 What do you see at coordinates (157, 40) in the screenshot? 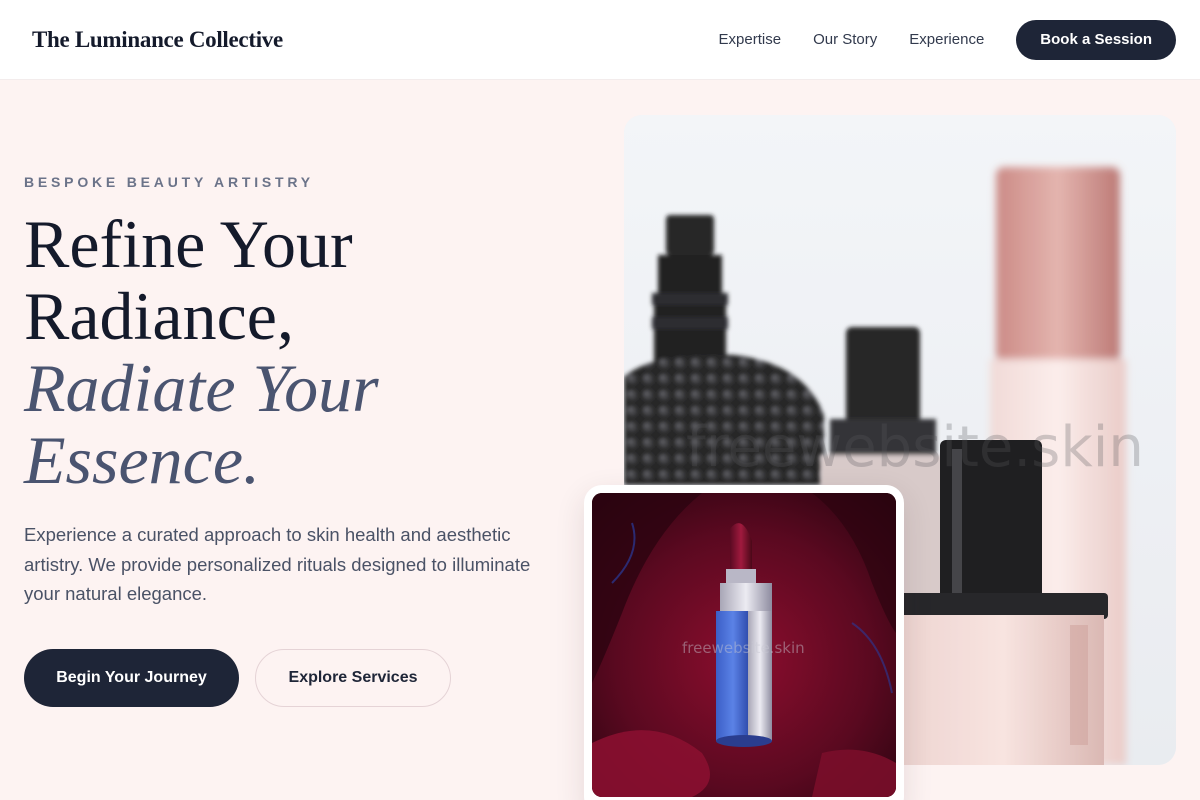
I see `brand-logo: The Luminance Collective` at bounding box center [157, 40].